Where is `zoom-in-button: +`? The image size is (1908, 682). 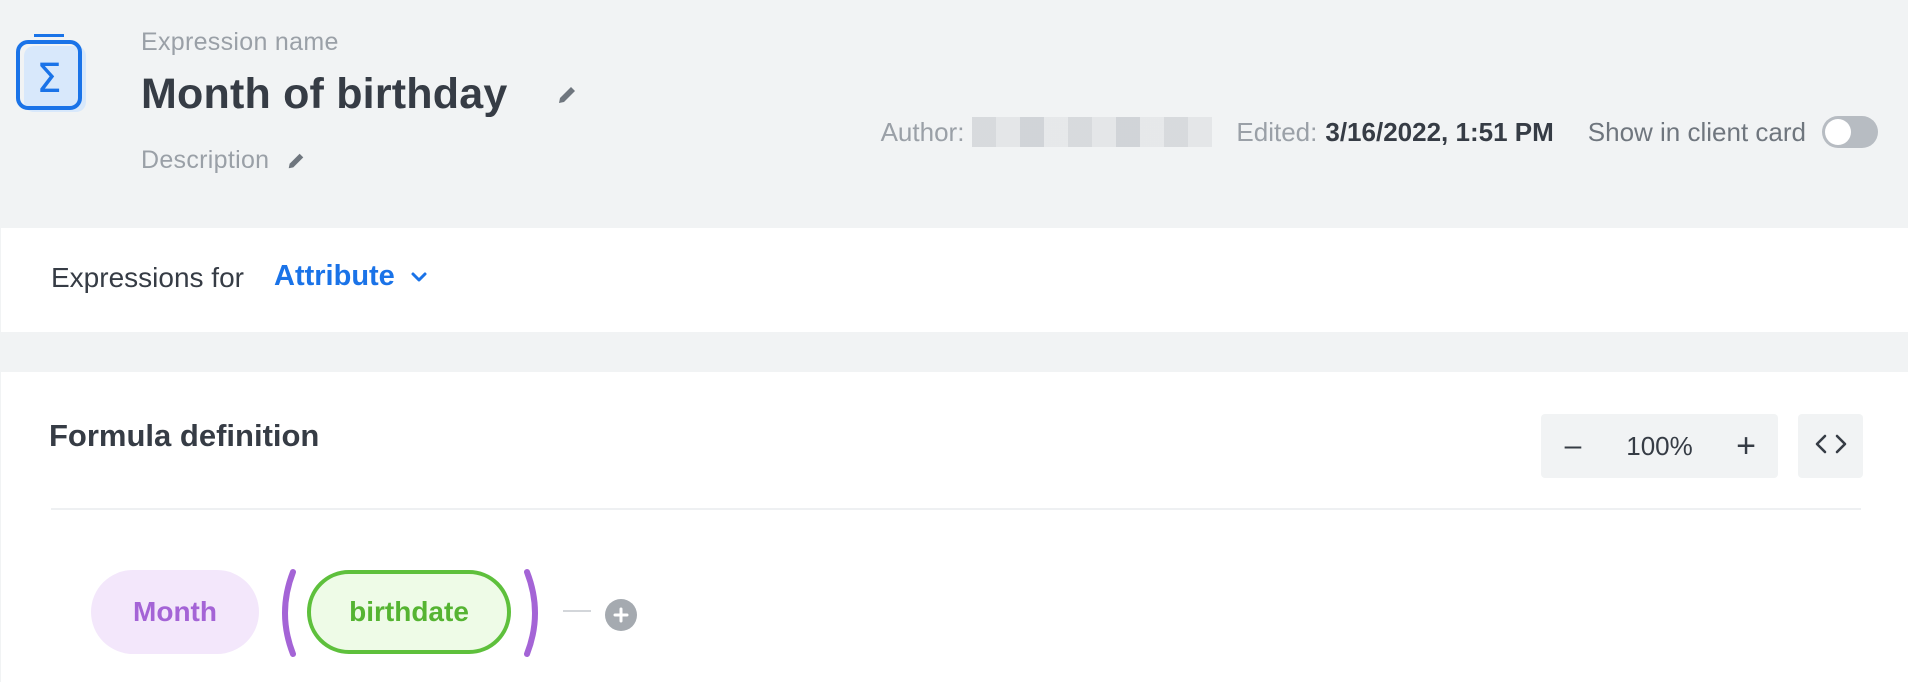
zoom-in-button: + is located at coordinates (1746, 446).